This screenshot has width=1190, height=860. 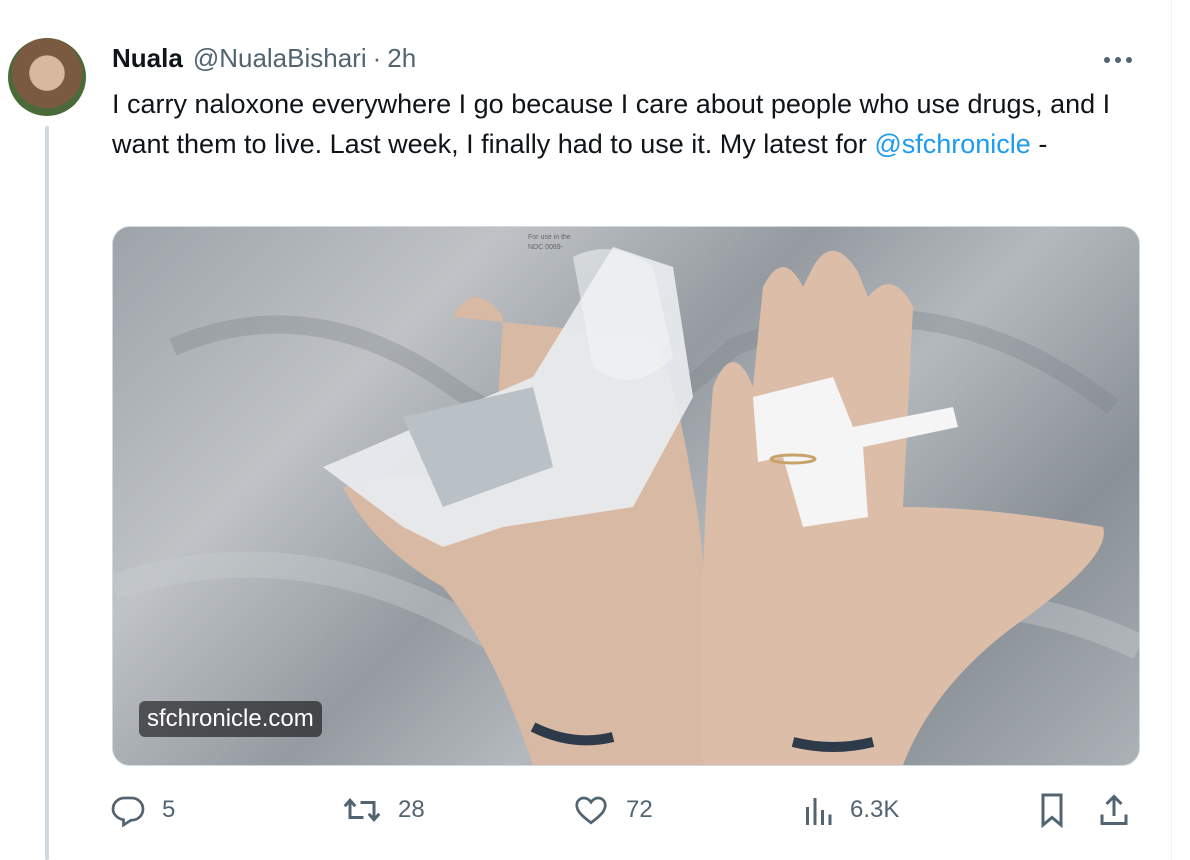 What do you see at coordinates (147, 58) in the screenshot?
I see `author-name: Nuala` at bounding box center [147, 58].